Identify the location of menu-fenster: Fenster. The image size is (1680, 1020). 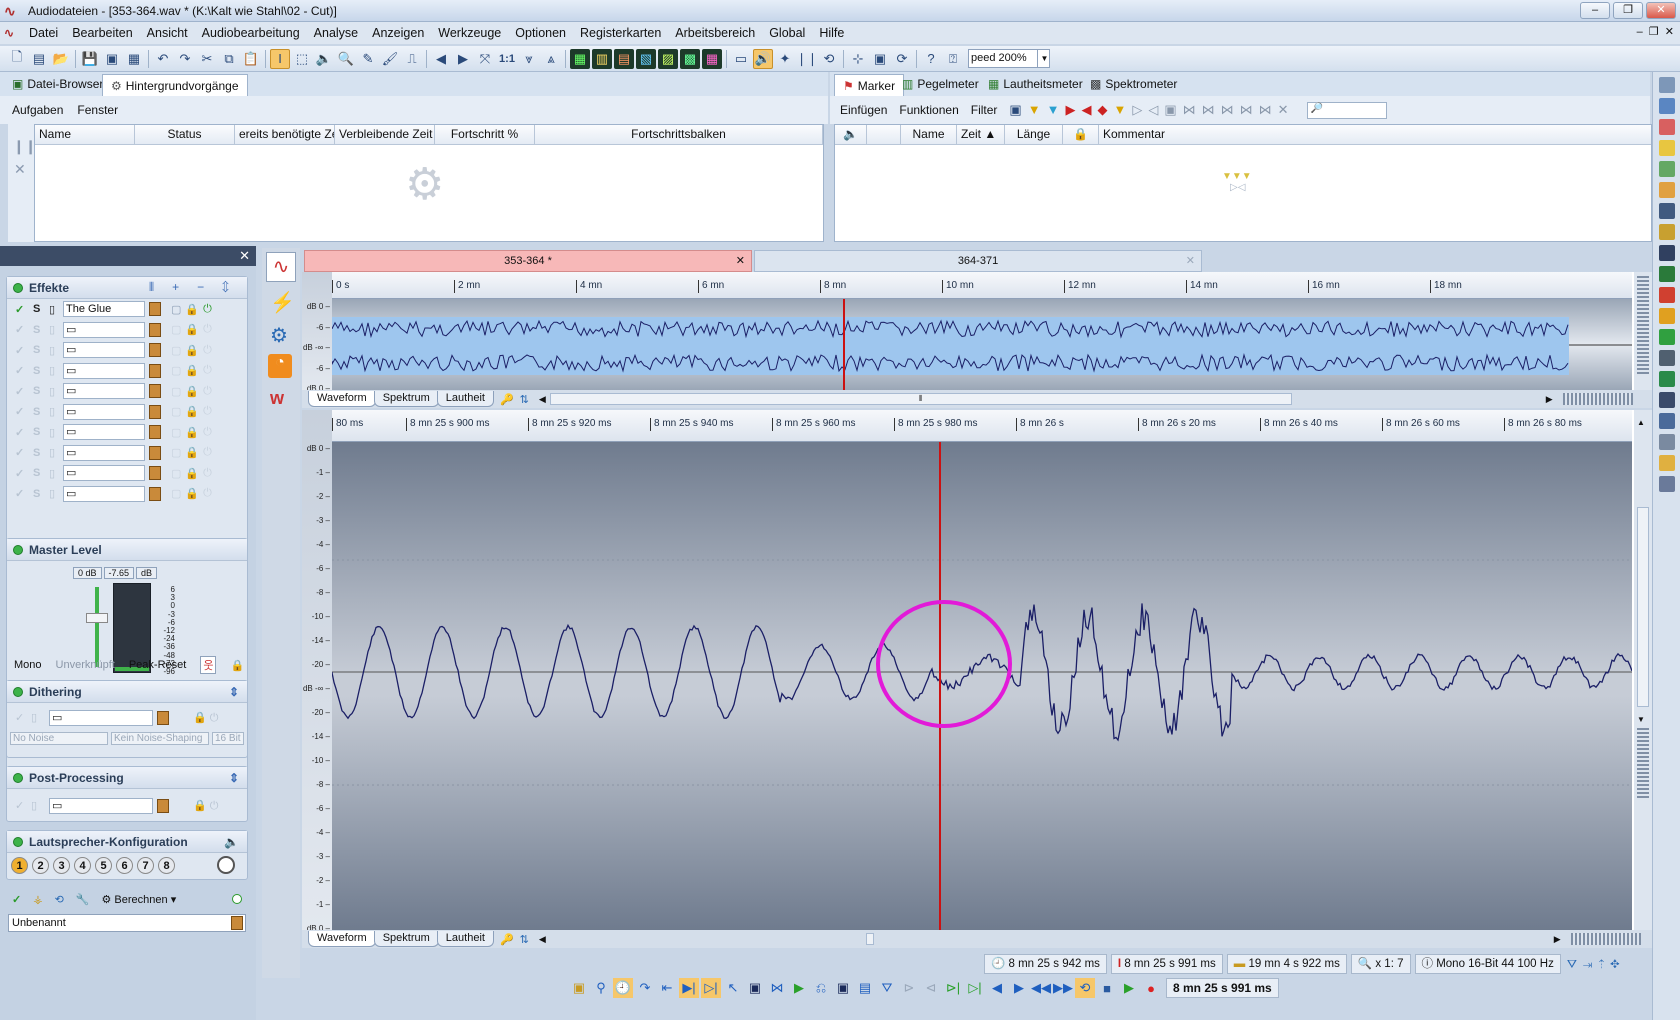
(97, 110).